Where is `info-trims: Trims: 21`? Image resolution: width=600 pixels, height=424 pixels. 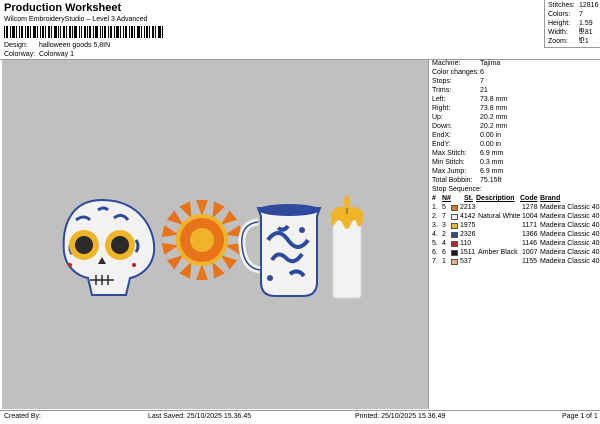
info-trims: Trims: 21 is located at coordinates (460, 90).